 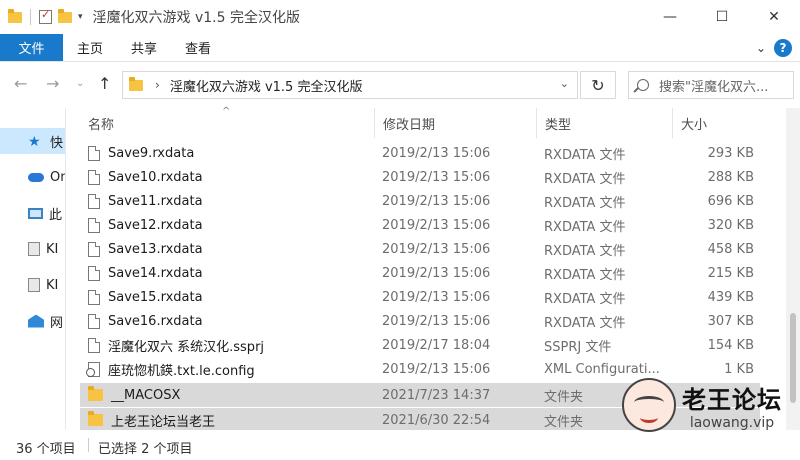 What do you see at coordinates (163, 422) in the screenshot?
I see `file-name: 上老王论坛当老王` at bounding box center [163, 422].